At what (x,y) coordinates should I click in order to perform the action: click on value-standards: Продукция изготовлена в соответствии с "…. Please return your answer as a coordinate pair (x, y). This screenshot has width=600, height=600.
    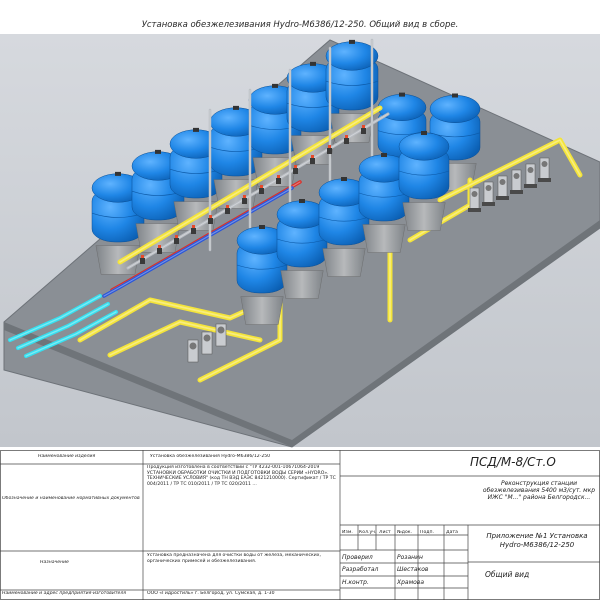
    Looking at the image, I should click on (241, 476).